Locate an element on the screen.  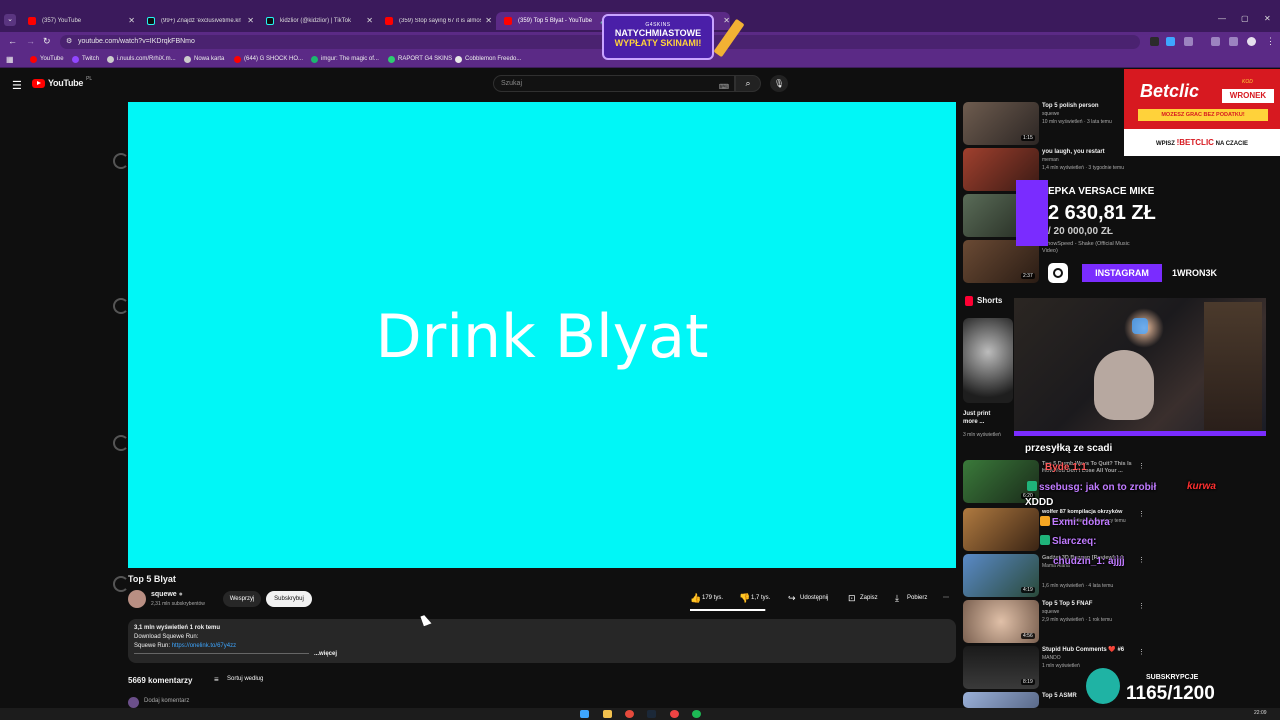
puzzle-icon is located at coordinates (1188, 41).